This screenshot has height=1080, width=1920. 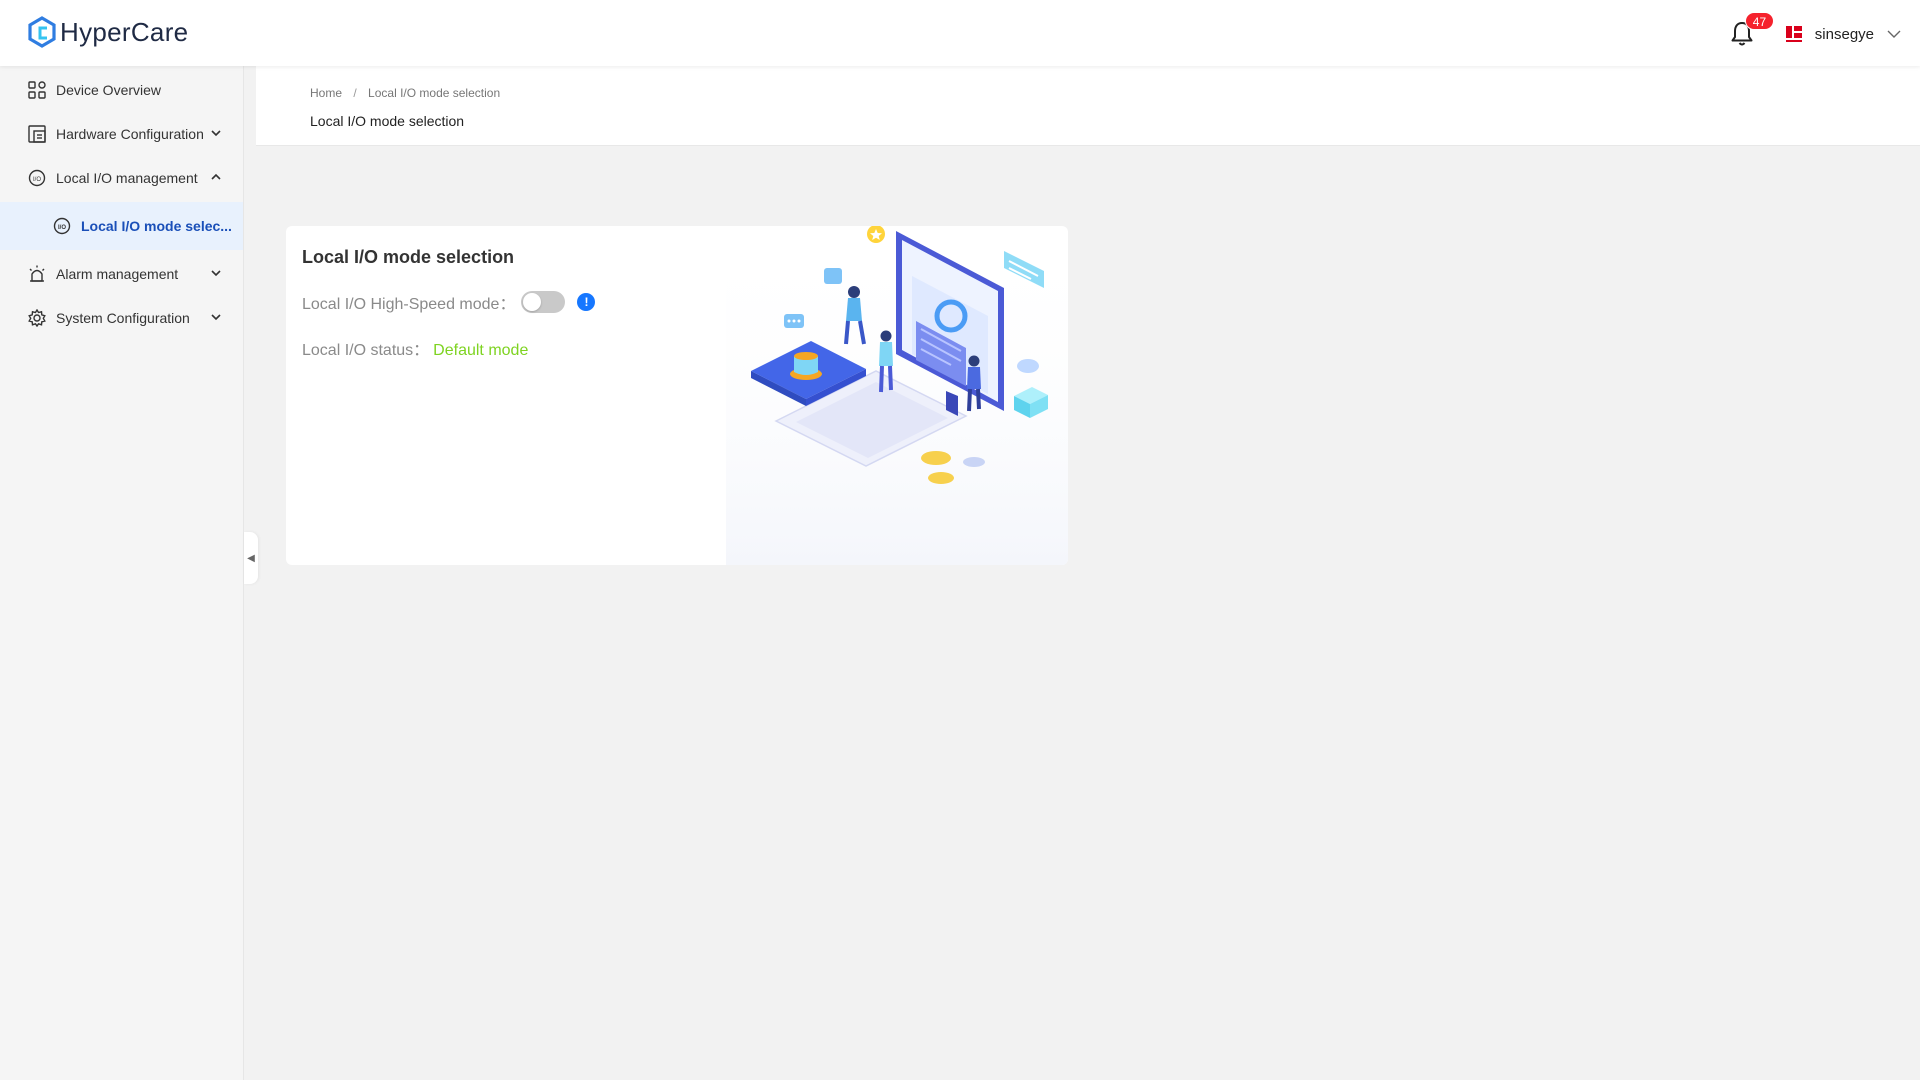 I want to click on high-speed-row: Local I/O High-Speed mode： !, so click(x=449, y=302).